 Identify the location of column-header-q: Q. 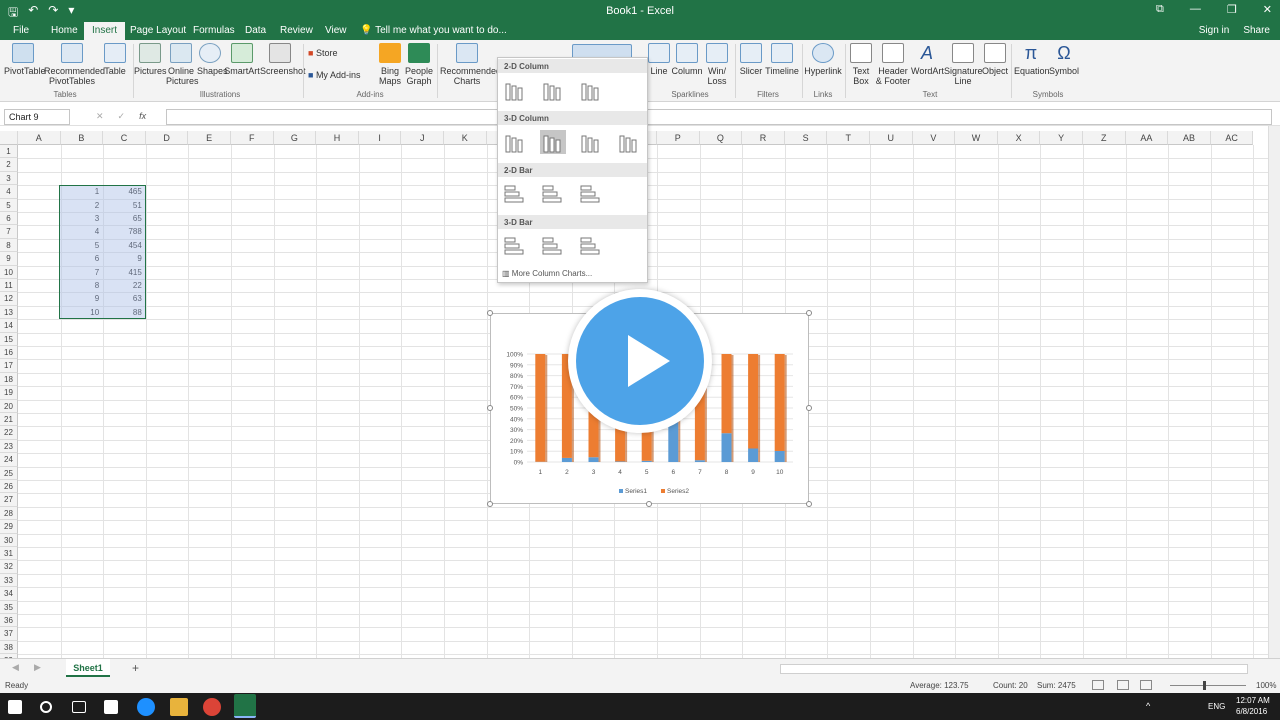
(721, 138).